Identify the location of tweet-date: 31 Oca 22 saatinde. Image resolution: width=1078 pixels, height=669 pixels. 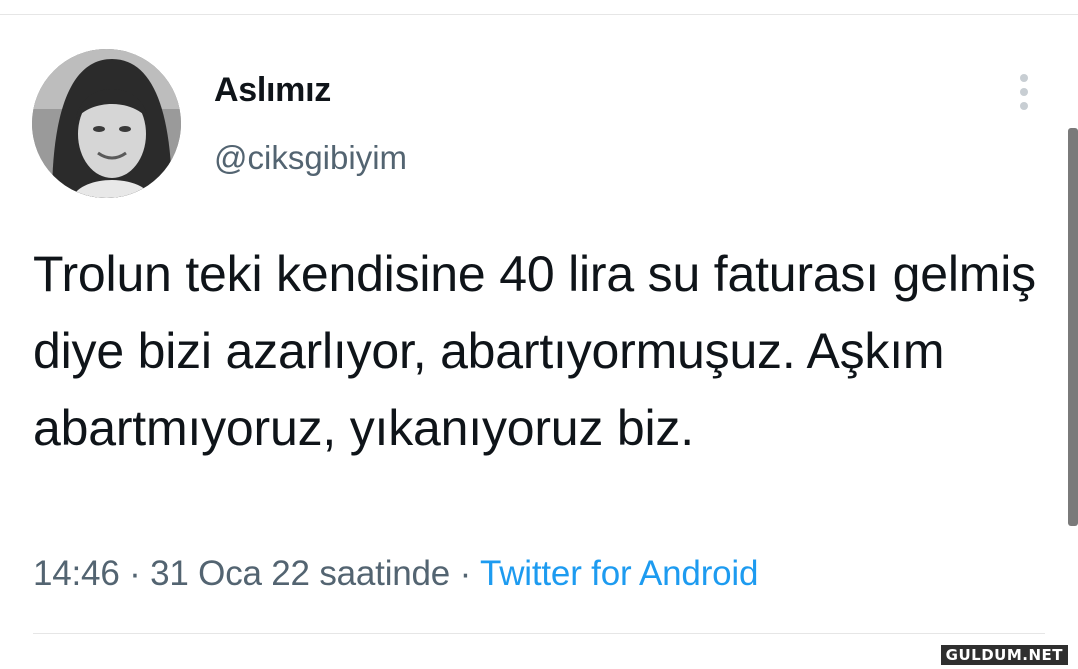
(300, 573).